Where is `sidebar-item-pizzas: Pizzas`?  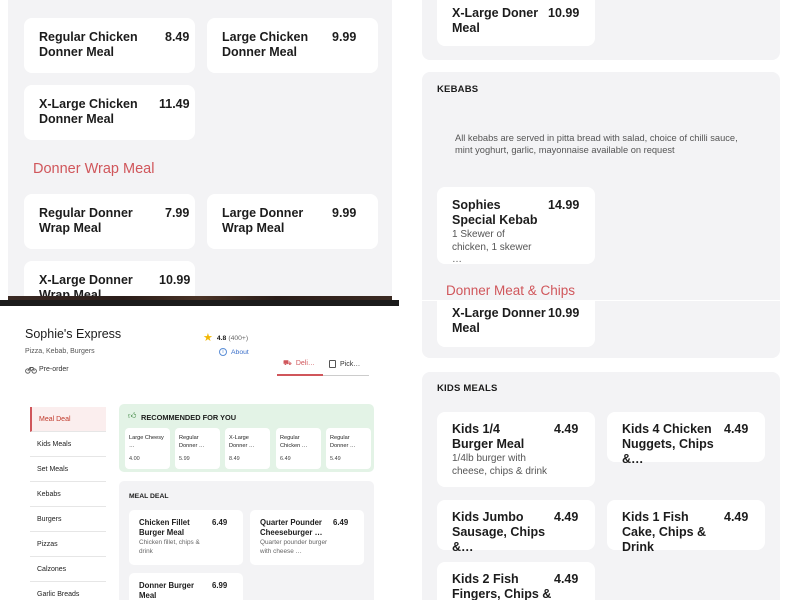
sidebar-item-pizzas: Pizzas is located at coordinates (68, 544).